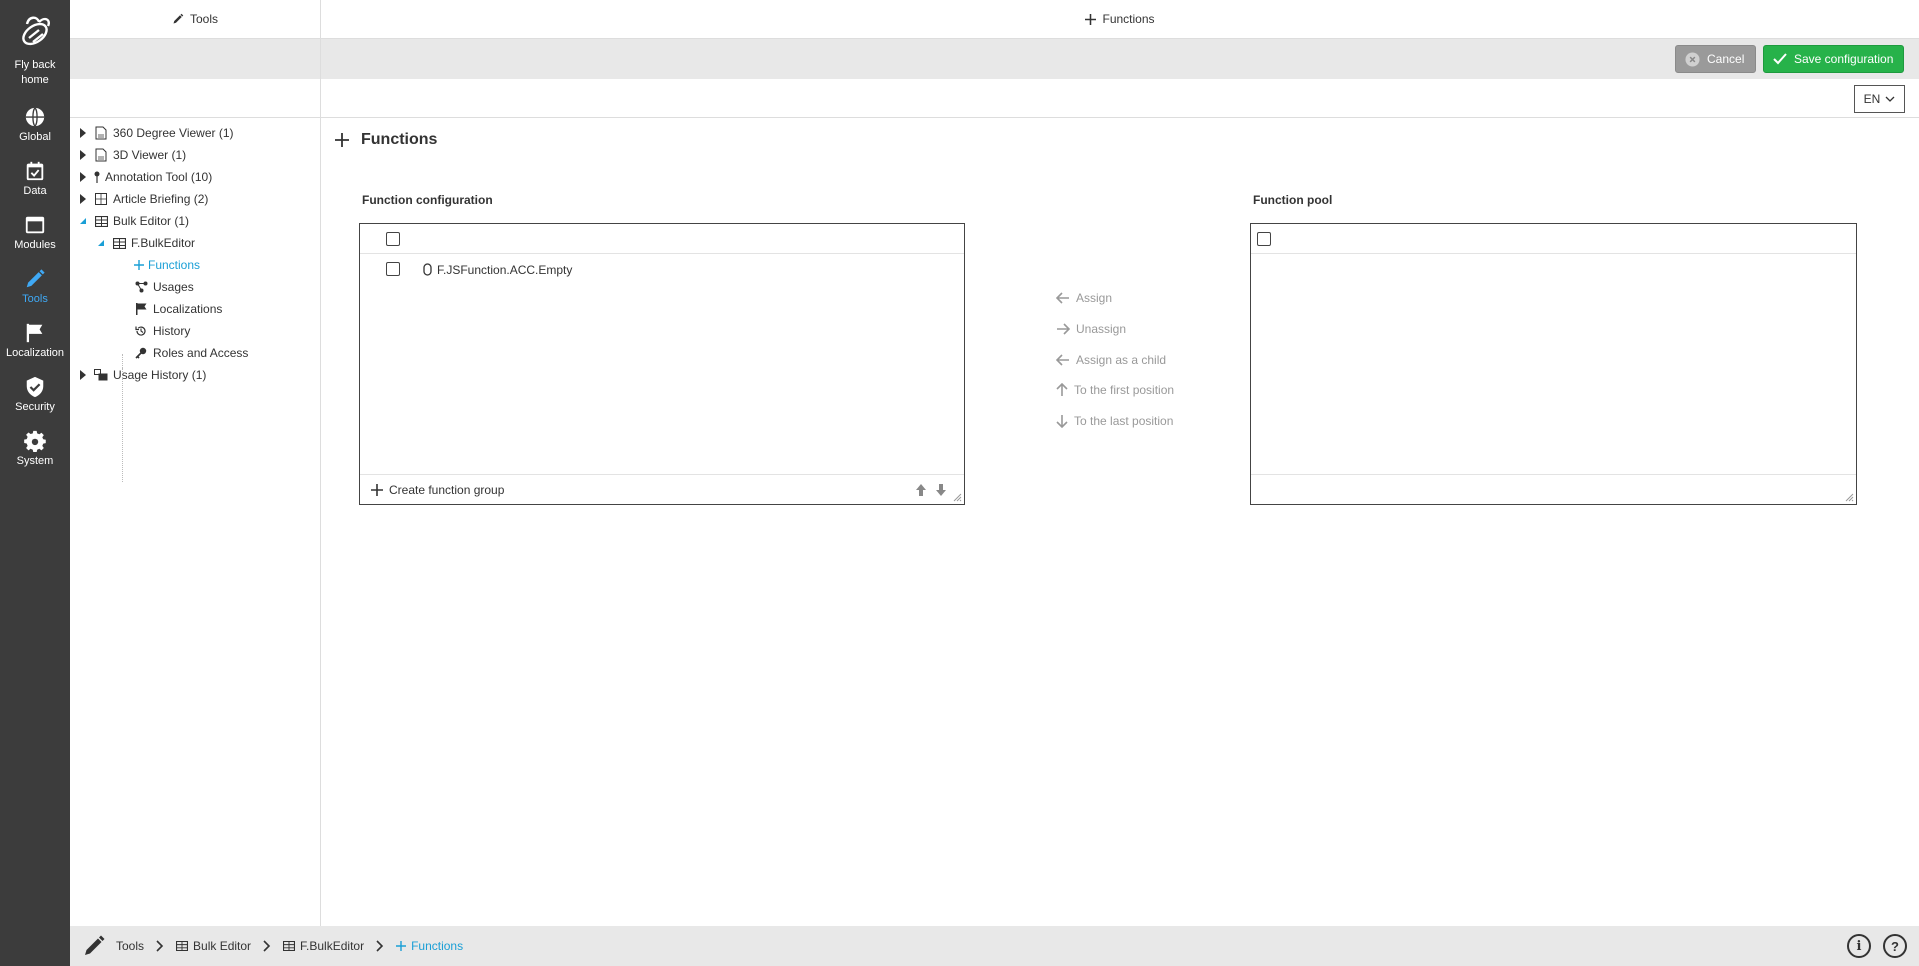 The height and width of the screenshot is (966, 1919). What do you see at coordinates (429, 946) in the screenshot?
I see `breadcrumb-item-functions: Functions` at bounding box center [429, 946].